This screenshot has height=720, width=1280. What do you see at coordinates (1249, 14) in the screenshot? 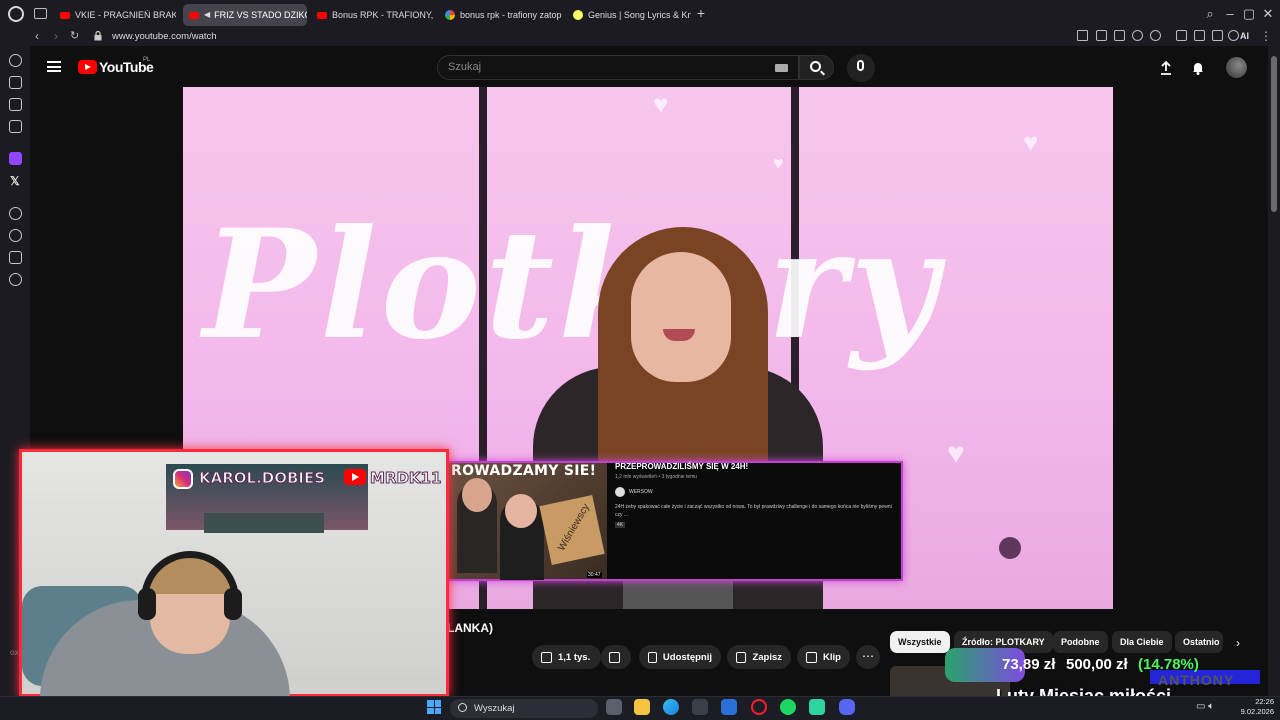
I see `maximize-icon: ▢` at bounding box center [1249, 14].